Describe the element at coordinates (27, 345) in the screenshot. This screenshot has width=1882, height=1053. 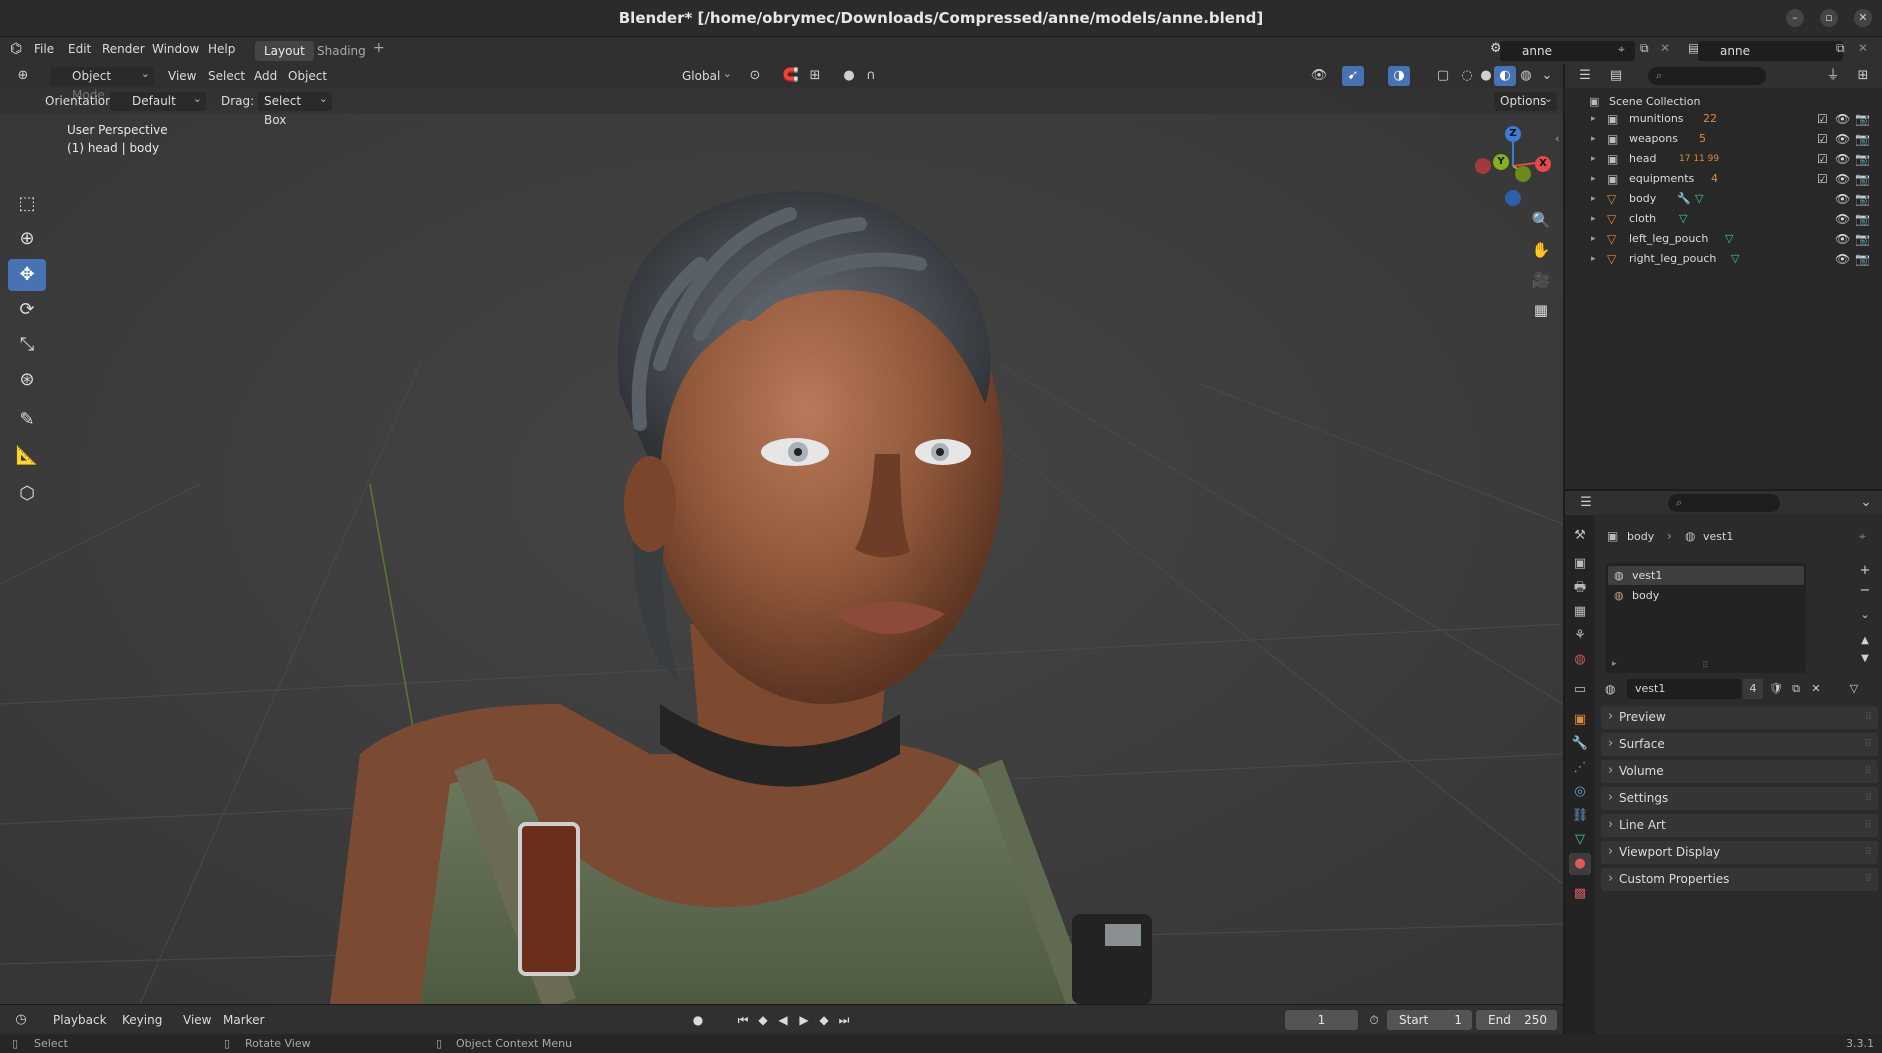
I see `scale-tool-icon: ⤡` at that location.